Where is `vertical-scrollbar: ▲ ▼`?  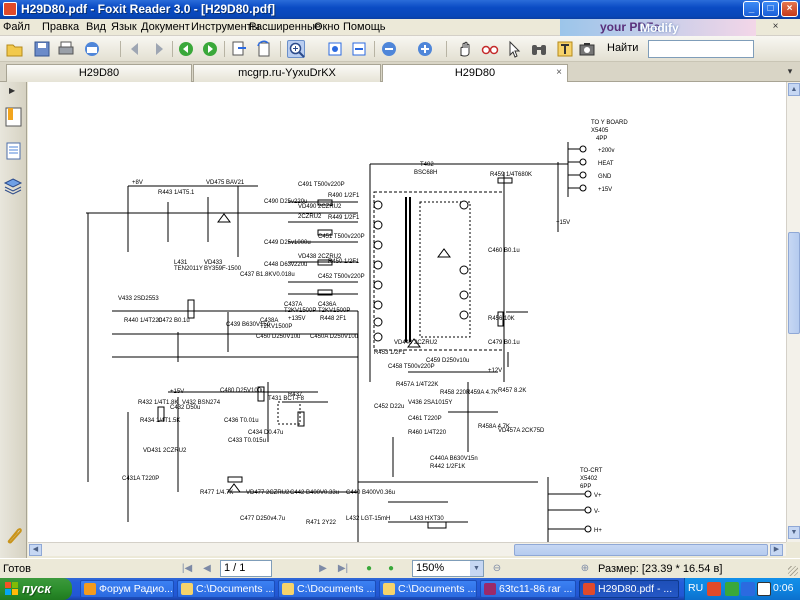 vertical-scrollbar: ▲ ▼ is located at coordinates (793, 312).